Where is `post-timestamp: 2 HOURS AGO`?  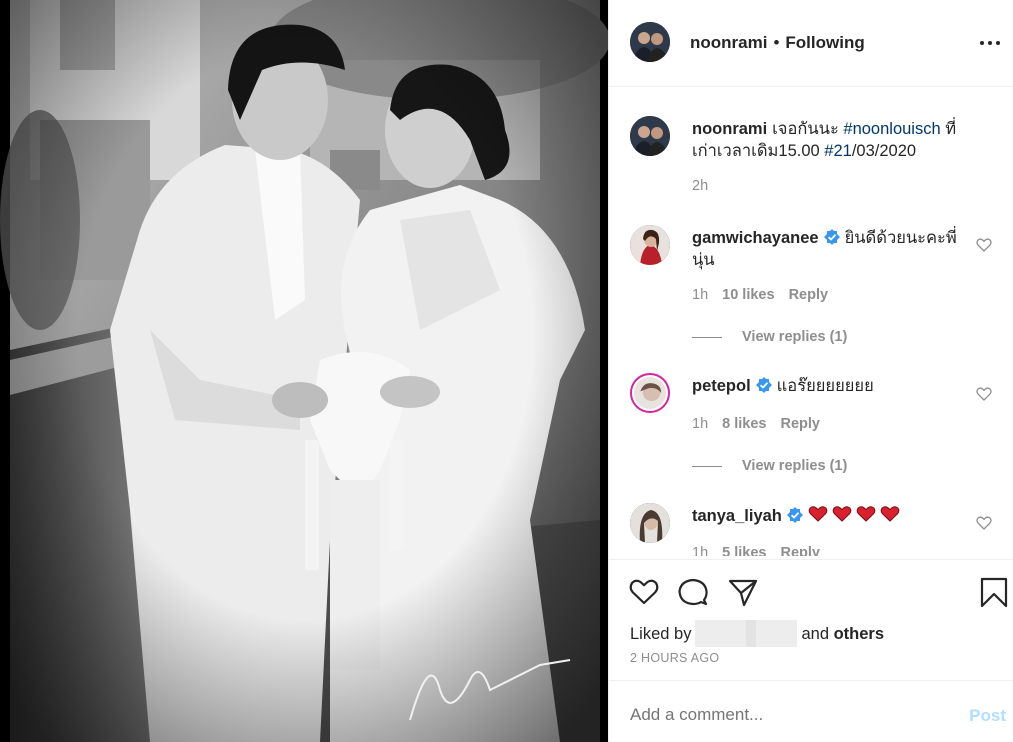 post-timestamp: 2 HOURS AGO is located at coordinates (674, 658).